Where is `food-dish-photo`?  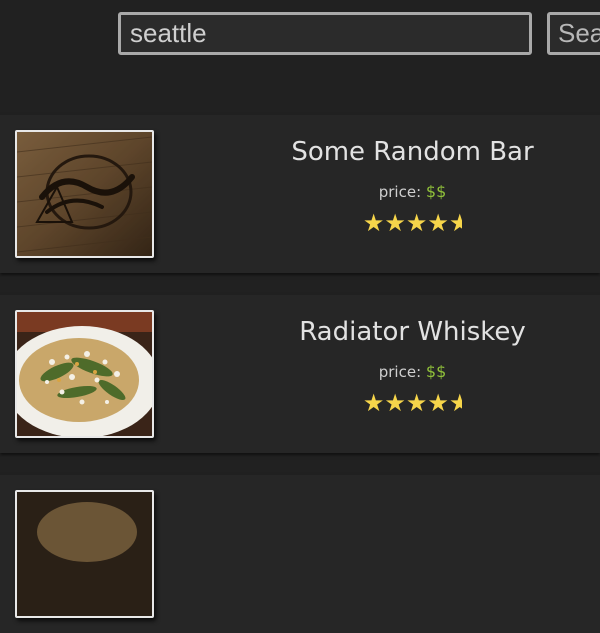
food-dish-photo is located at coordinates (84, 374).